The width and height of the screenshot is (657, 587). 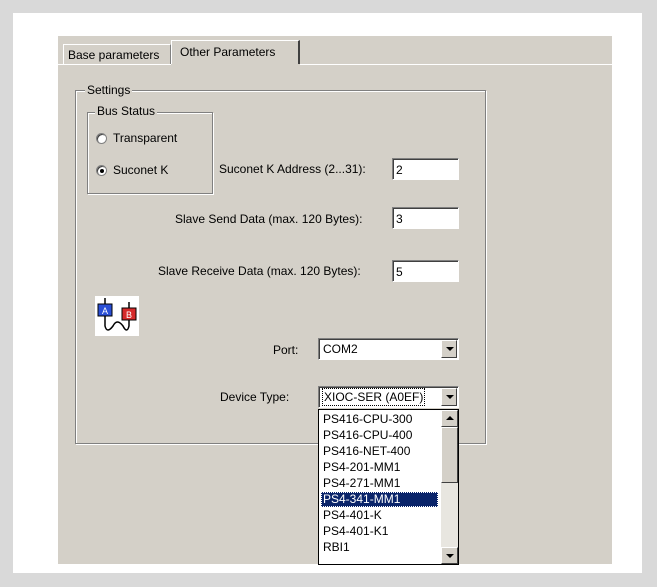 What do you see at coordinates (145, 138) in the screenshot?
I see `radio-transparent-label: Transparent` at bounding box center [145, 138].